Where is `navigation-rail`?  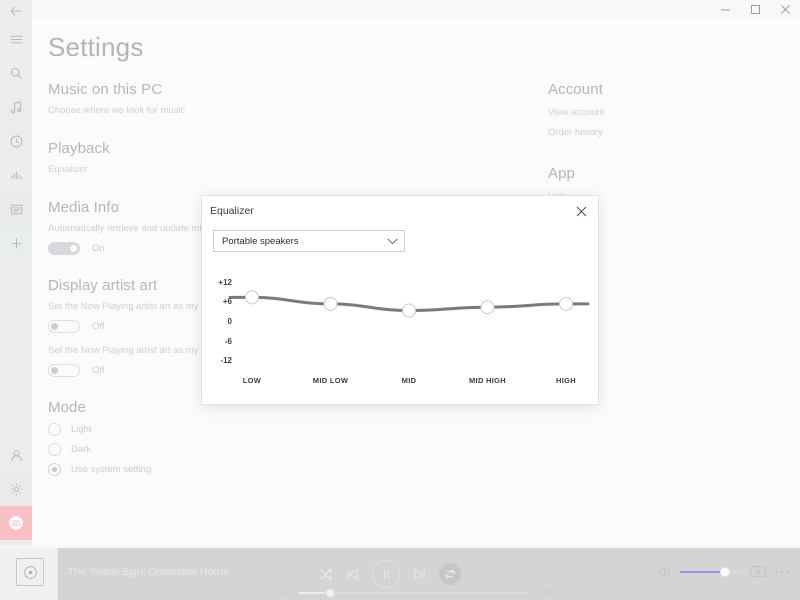
navigation-rail is located at coordinates (16, 273).